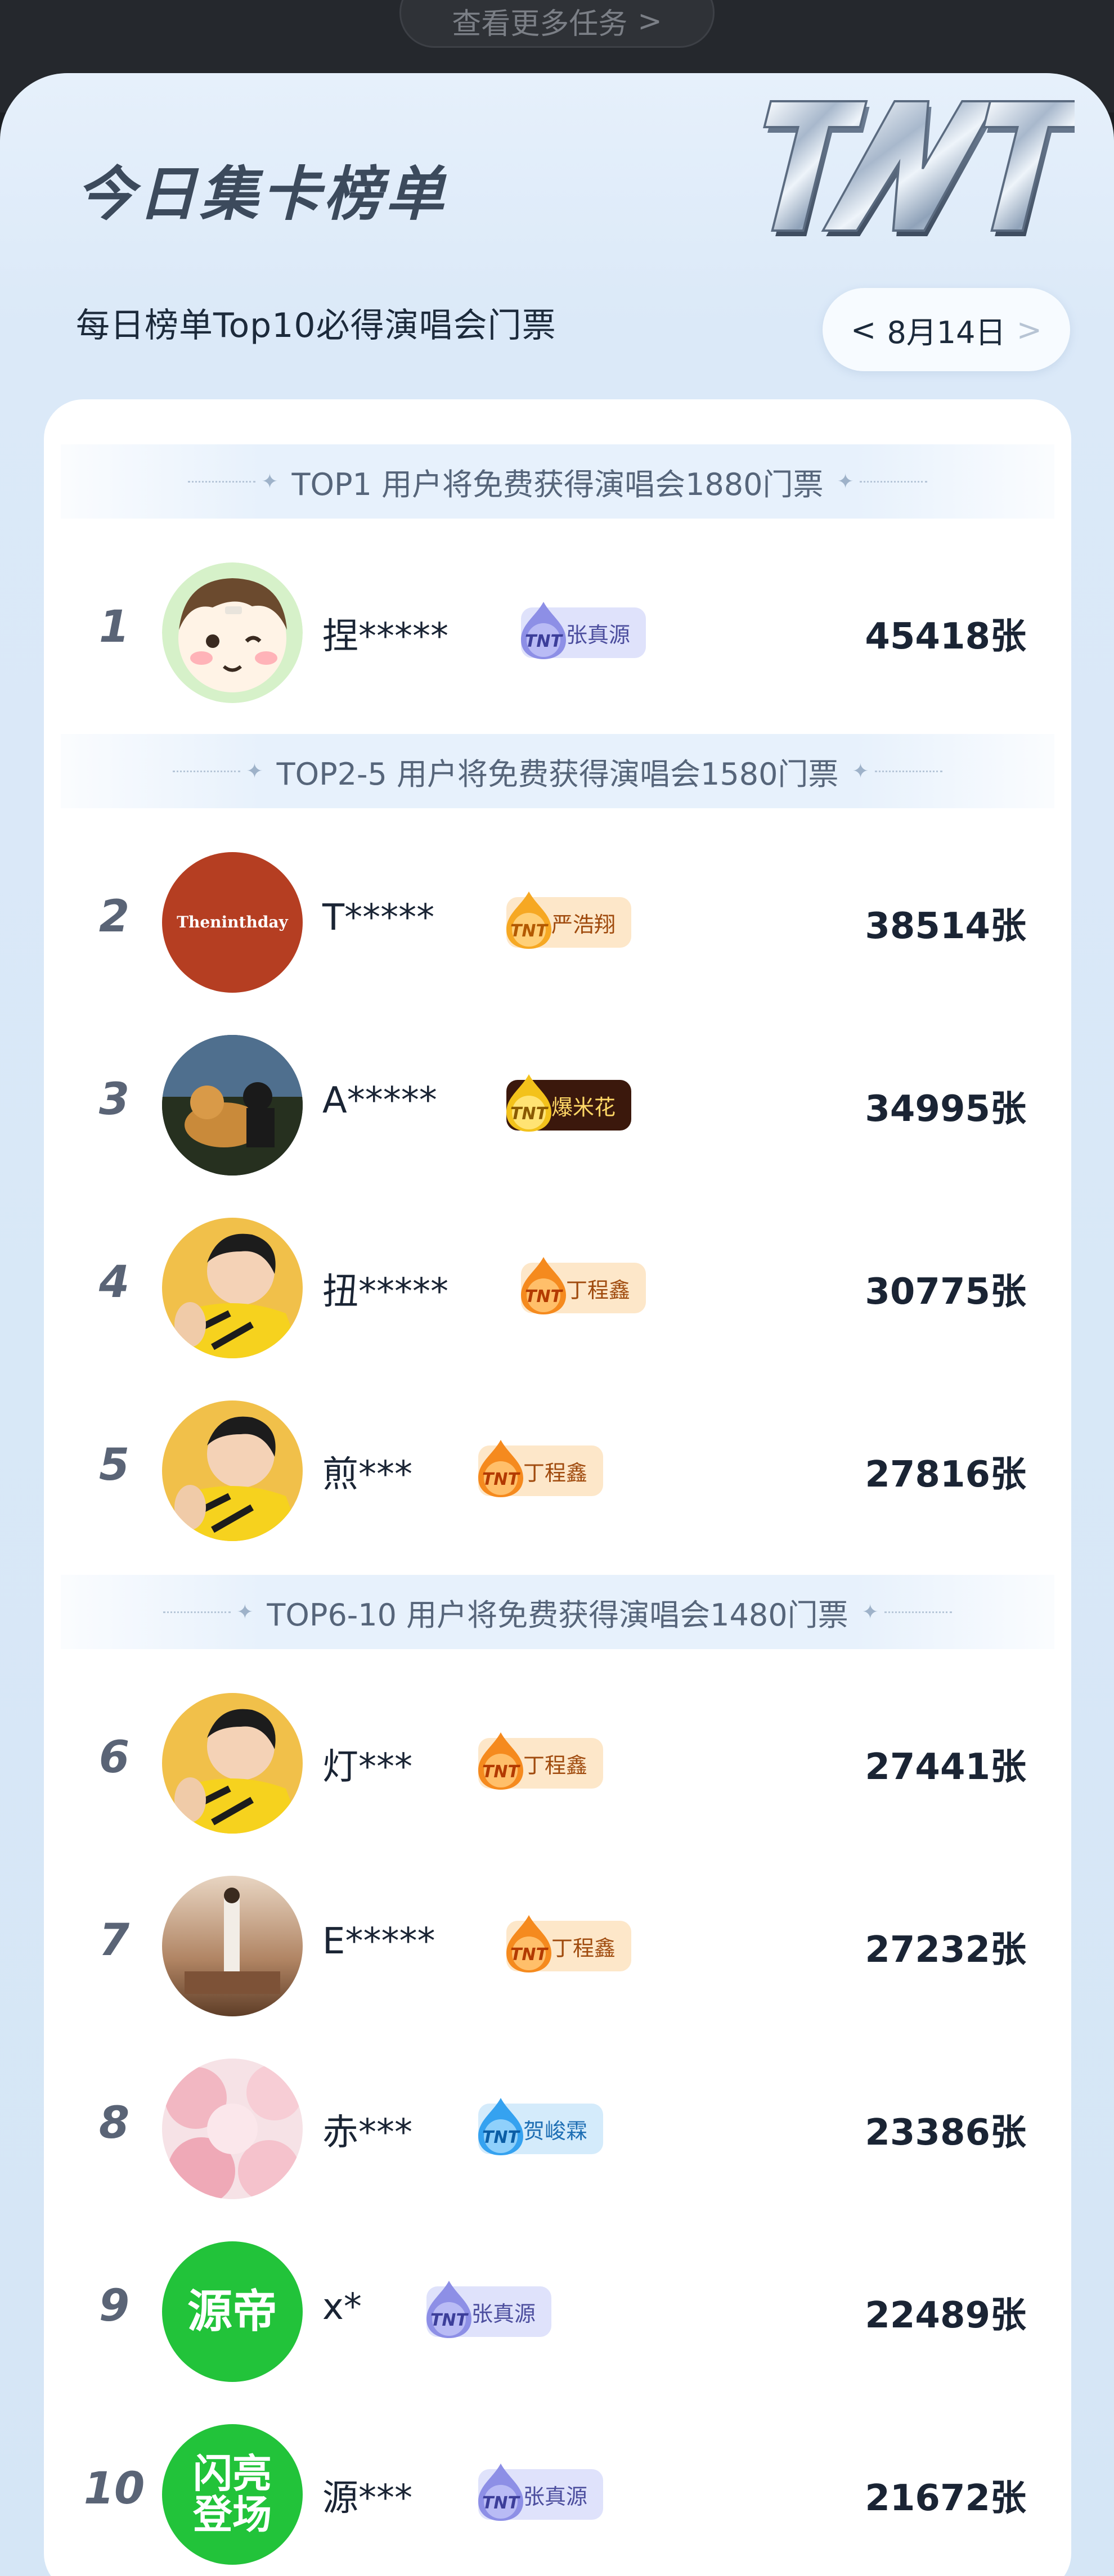 This screenshot has width=1114, height=2576. I want to click on user-name: 源***, so click(367, 2499).